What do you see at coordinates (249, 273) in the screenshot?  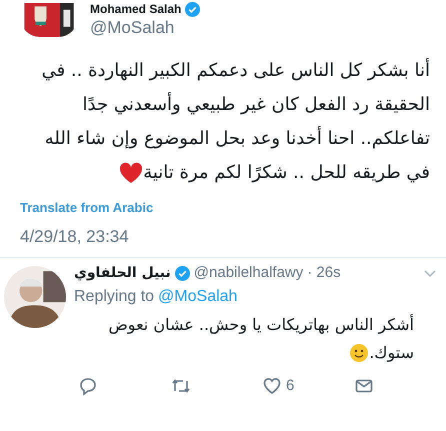 I see `reply-author-handle: @nabilelhalfawy` at bounding box center [249, 273].